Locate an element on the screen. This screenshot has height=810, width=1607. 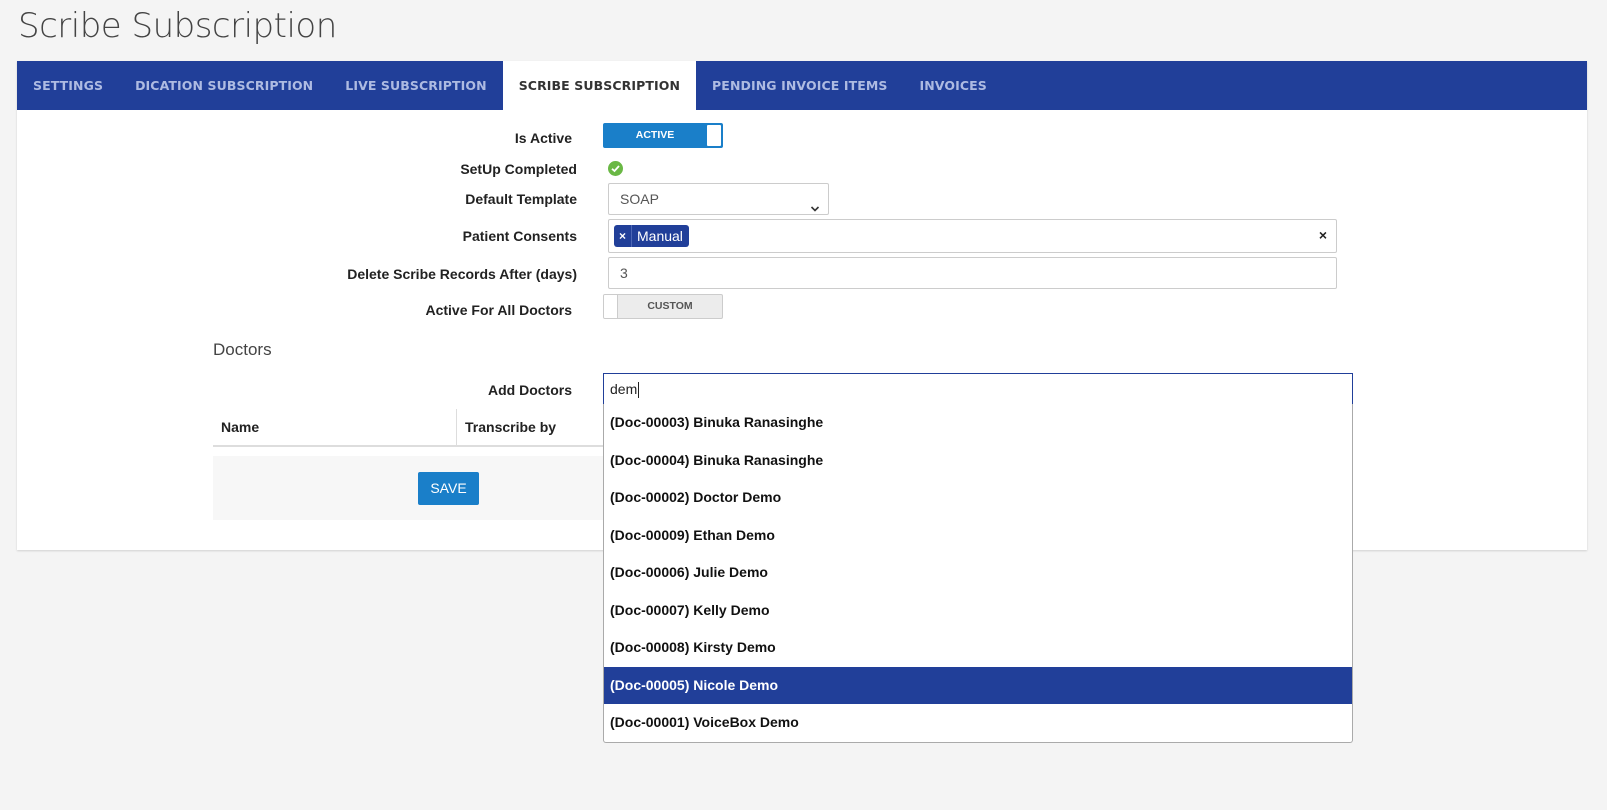
suggestion-item: (Doc-00009) Ethan Demo is located at coordinates (978, 536).